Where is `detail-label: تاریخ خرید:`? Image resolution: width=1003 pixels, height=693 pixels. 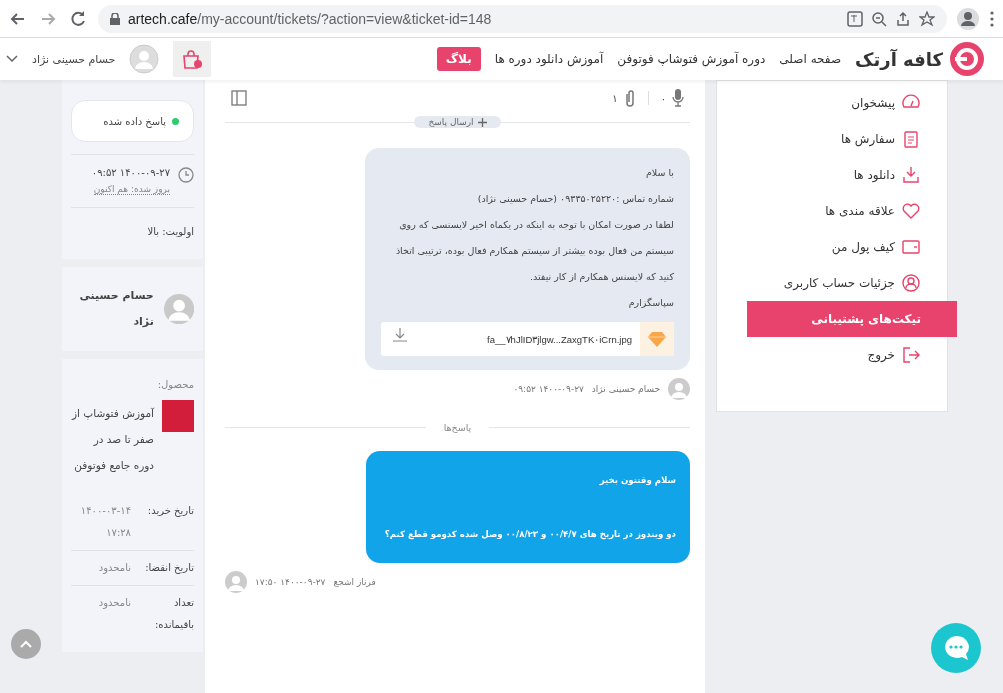 detail-label: تاریخ خرید: is located at coordinates (170, 511).